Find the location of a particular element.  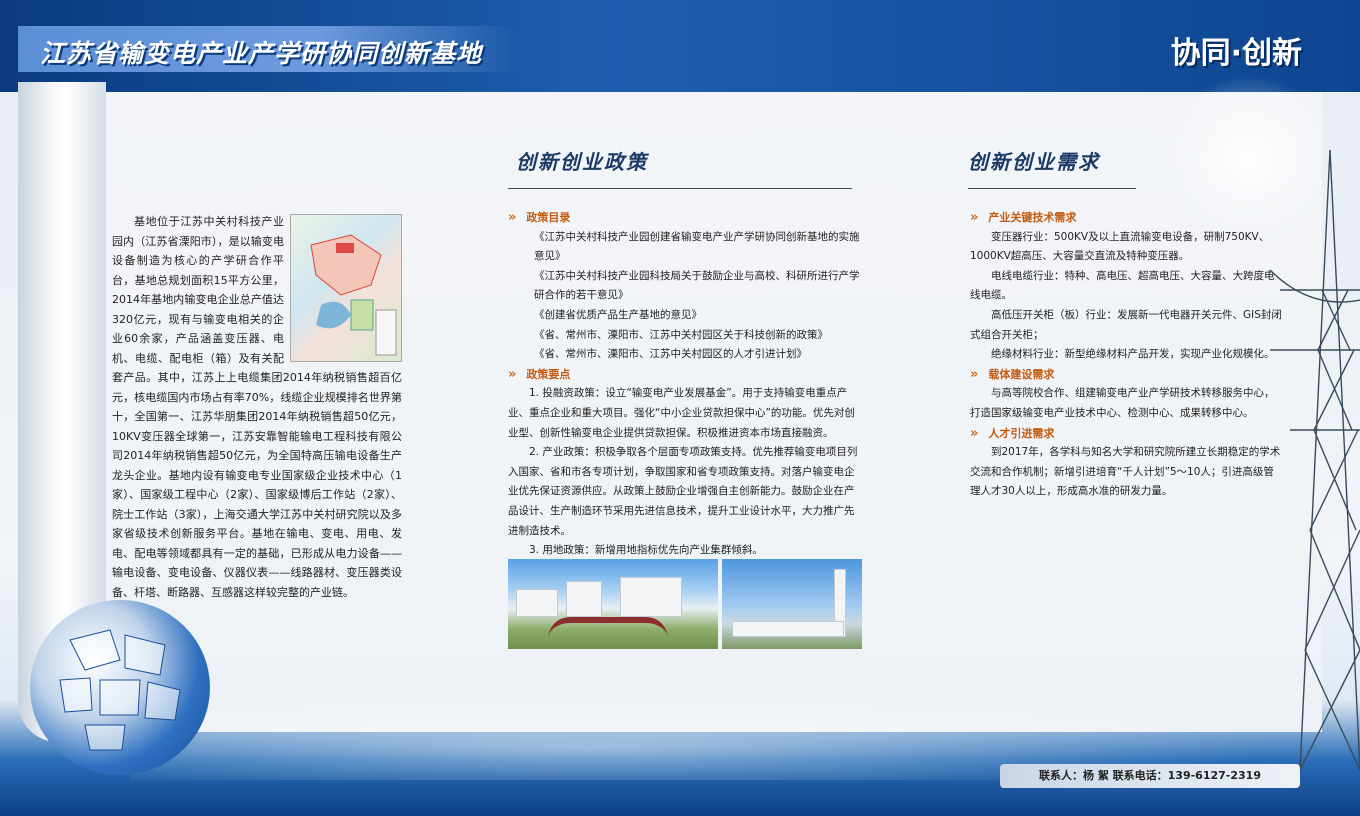

tech-demand-item: 电线电缆行业：特种、高电压、超高电压、大容量、大跨度电线电缆。 is located at coordinates (1122, 285).